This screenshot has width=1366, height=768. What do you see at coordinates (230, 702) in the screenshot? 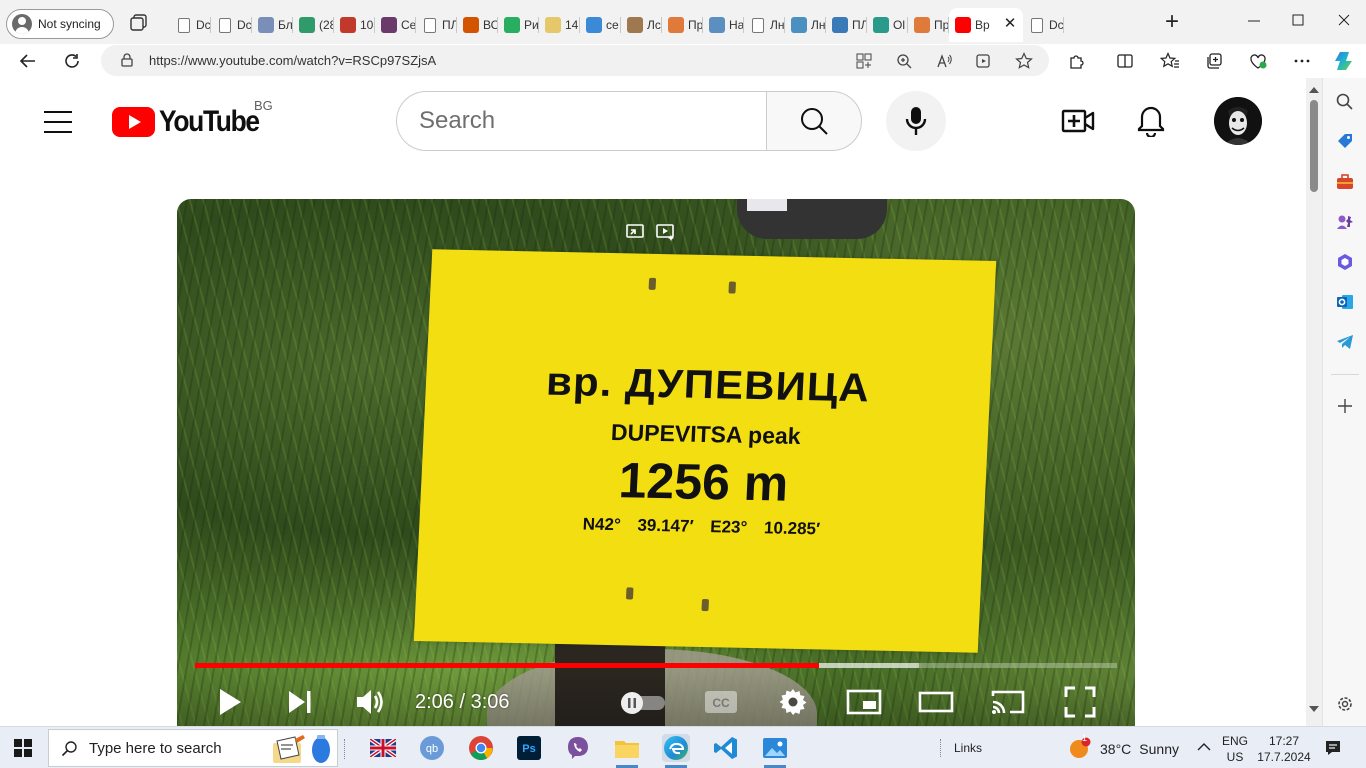
I see `play-button` at bounding box center [230, 702].